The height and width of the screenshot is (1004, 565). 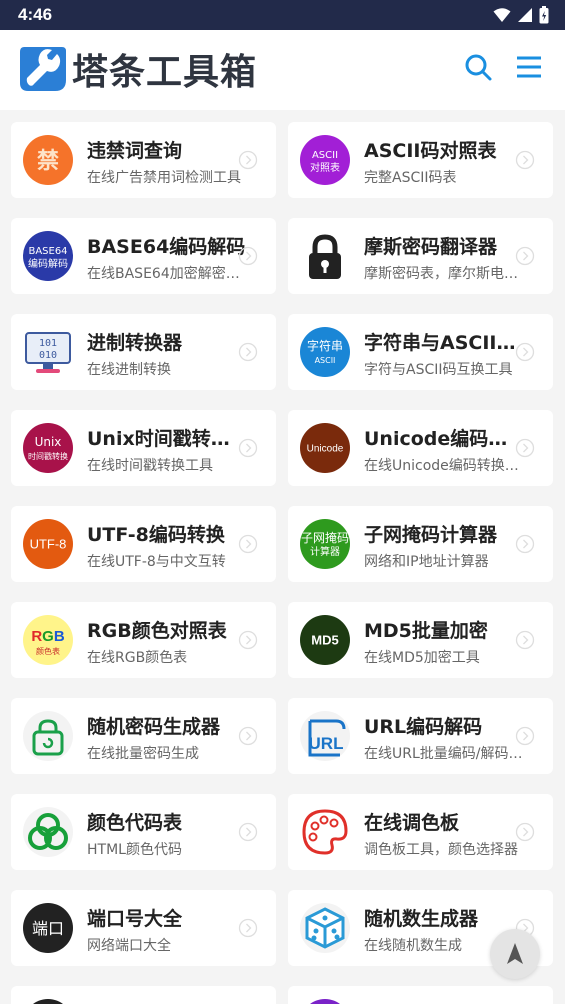 I want to click on utf8-icon: UTF-8, so click(x=48, y=544).